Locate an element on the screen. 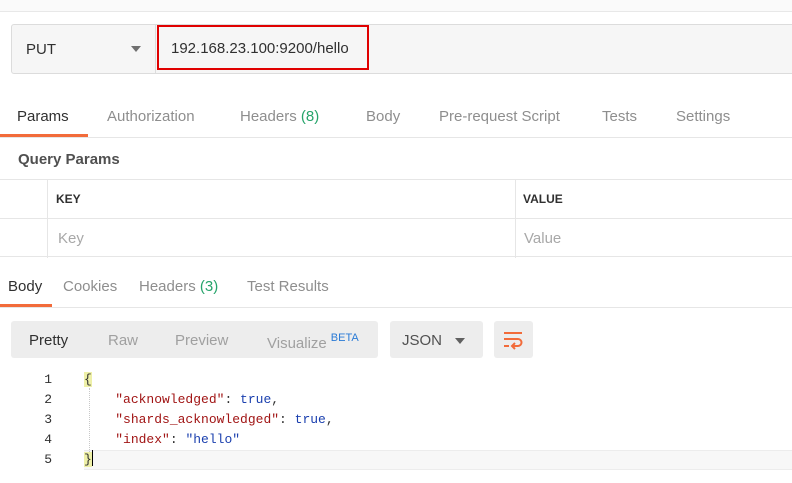  line-number: 5 is located at coordinates (48, 459).